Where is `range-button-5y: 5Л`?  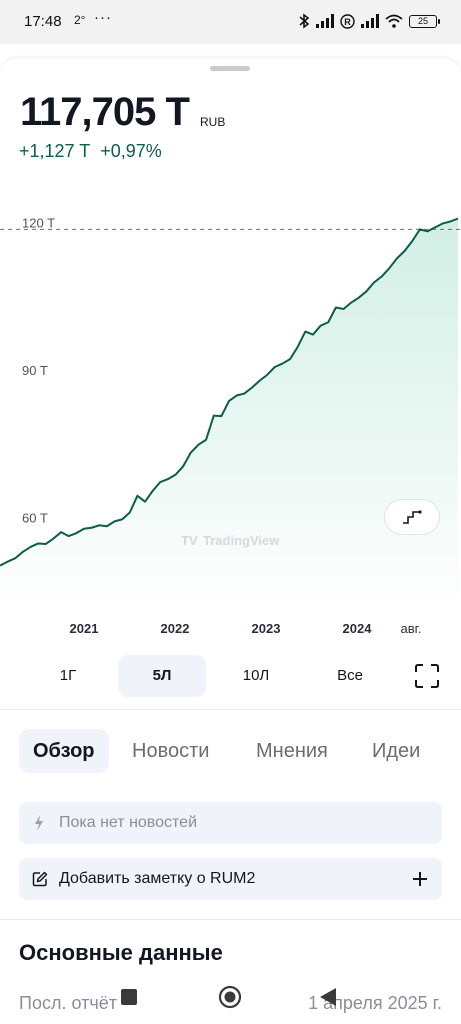
range-button-5y: 5Л is located at coordinates (162, 676).